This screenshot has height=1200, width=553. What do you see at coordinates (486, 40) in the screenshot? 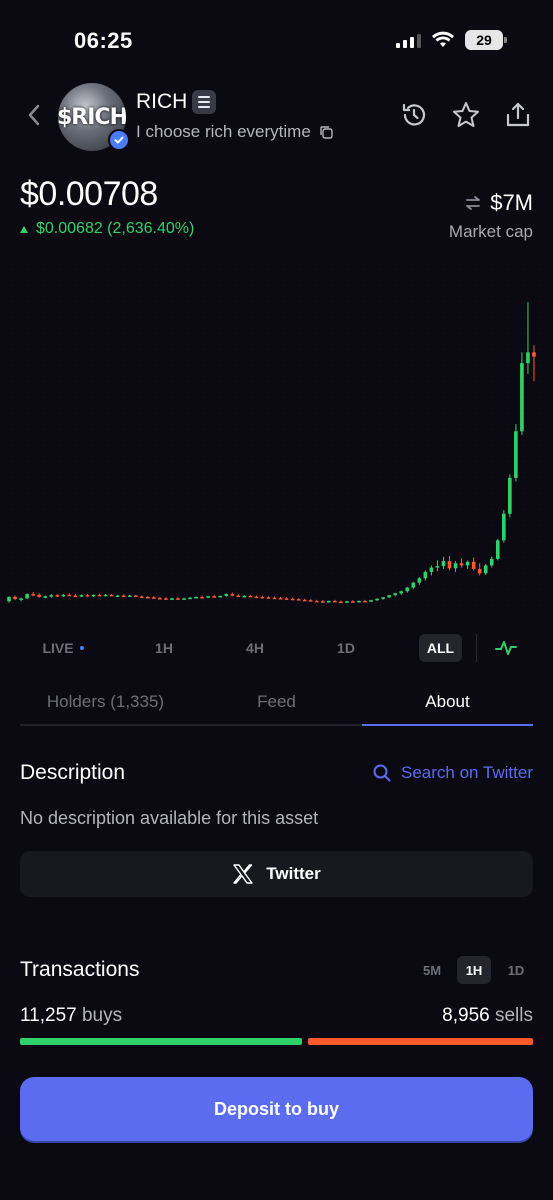
I see `battery-indicator: 29` at bounding box center [486, 40].